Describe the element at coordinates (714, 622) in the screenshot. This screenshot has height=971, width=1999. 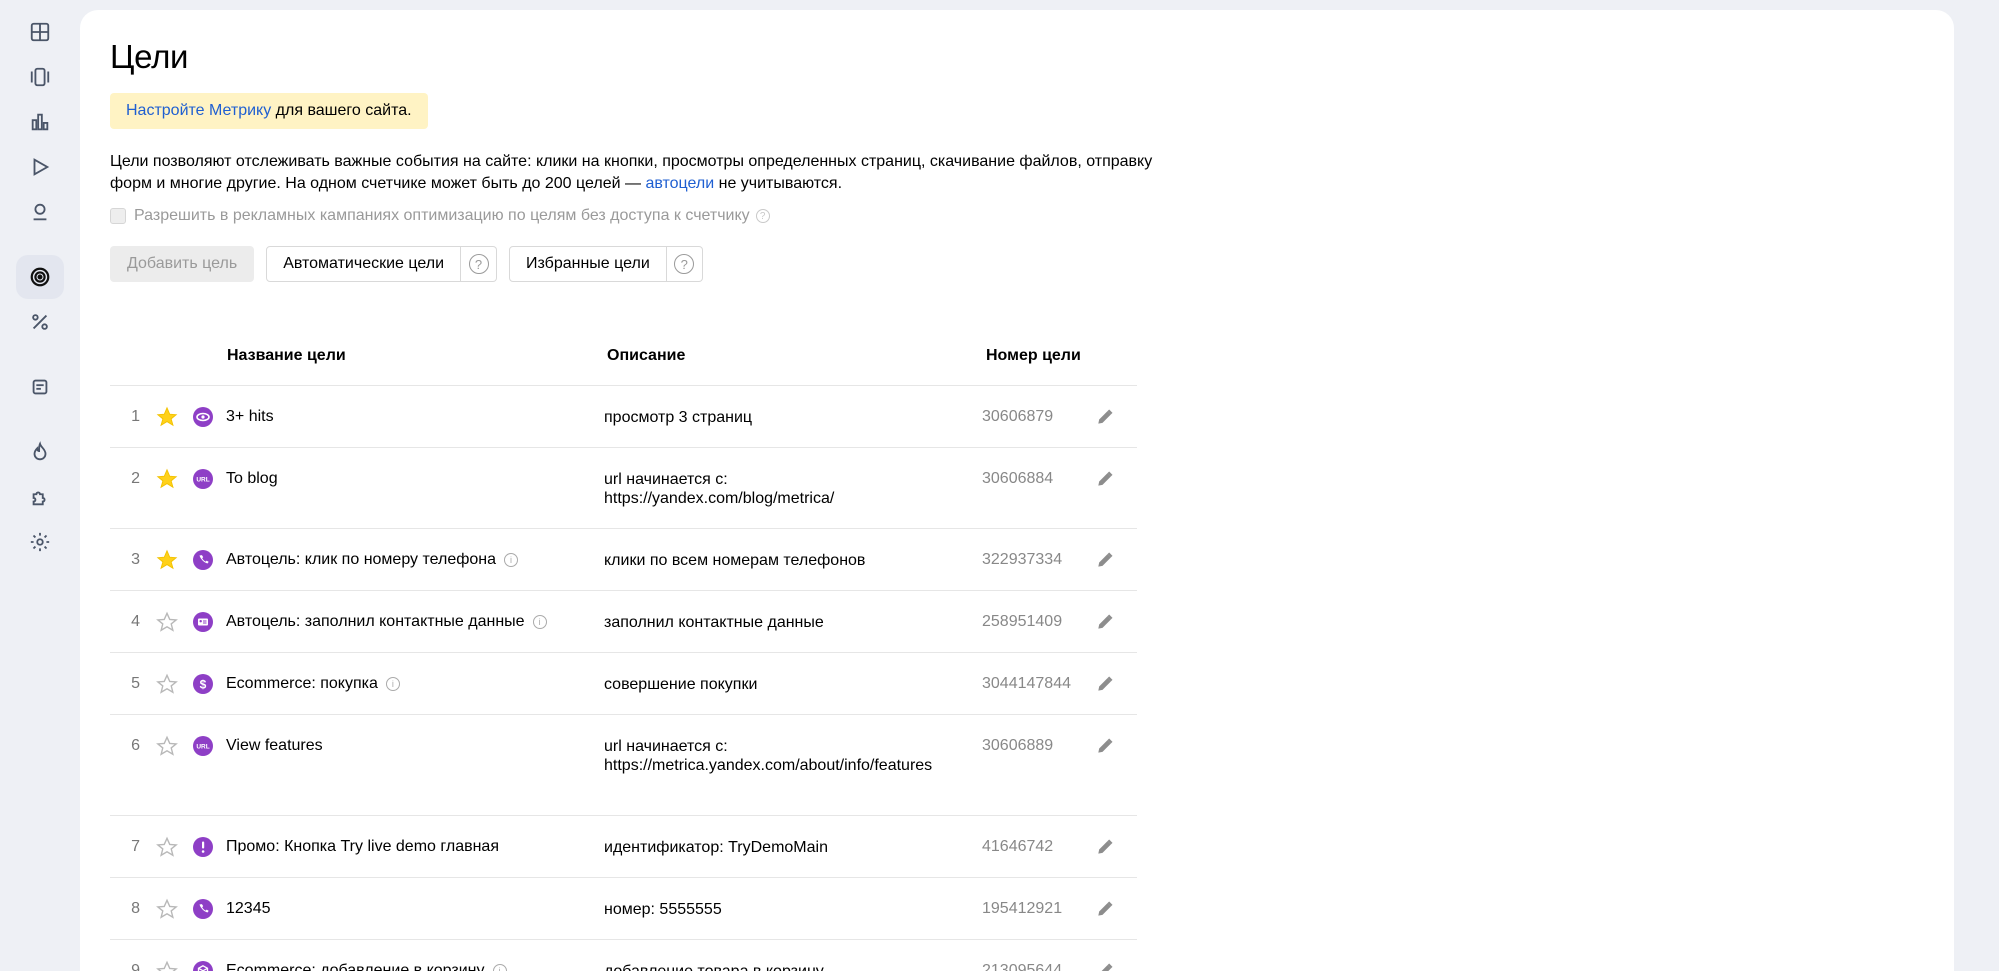
I see `goal-description: заполнил контактные данные` at that location.